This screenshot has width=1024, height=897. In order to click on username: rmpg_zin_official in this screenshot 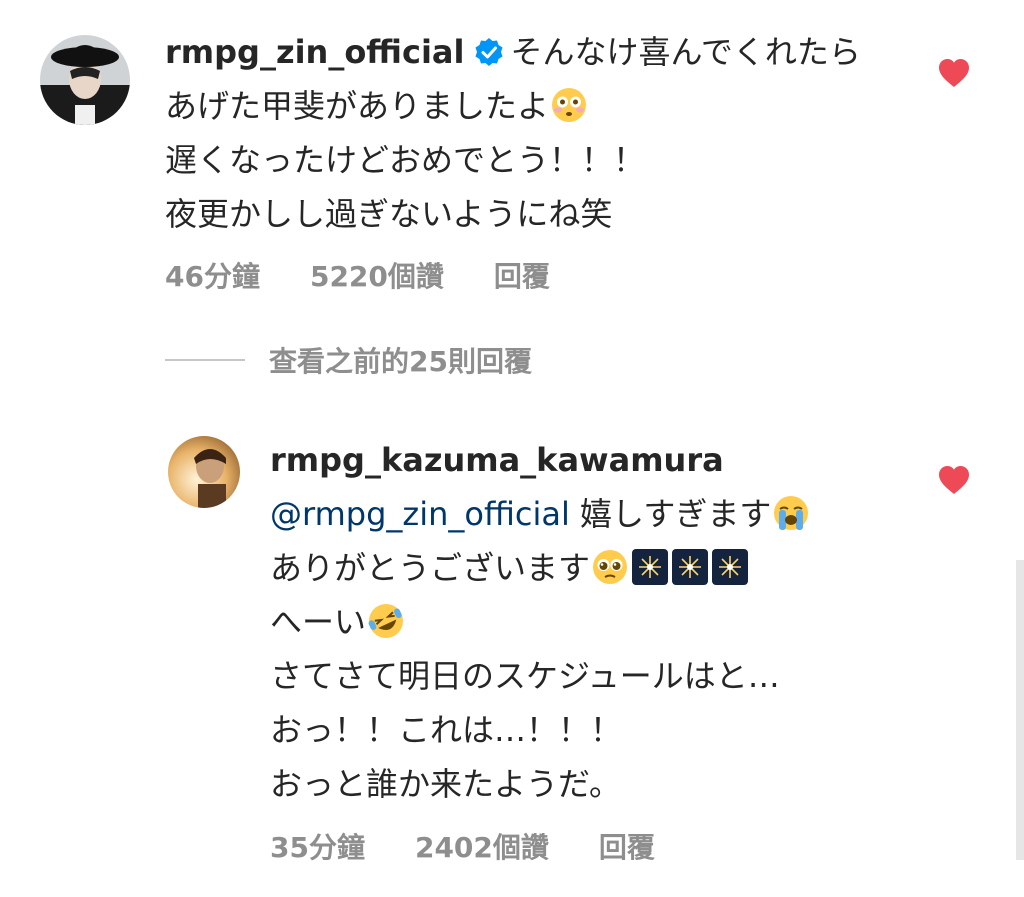, I will do `click(314, 52)`.